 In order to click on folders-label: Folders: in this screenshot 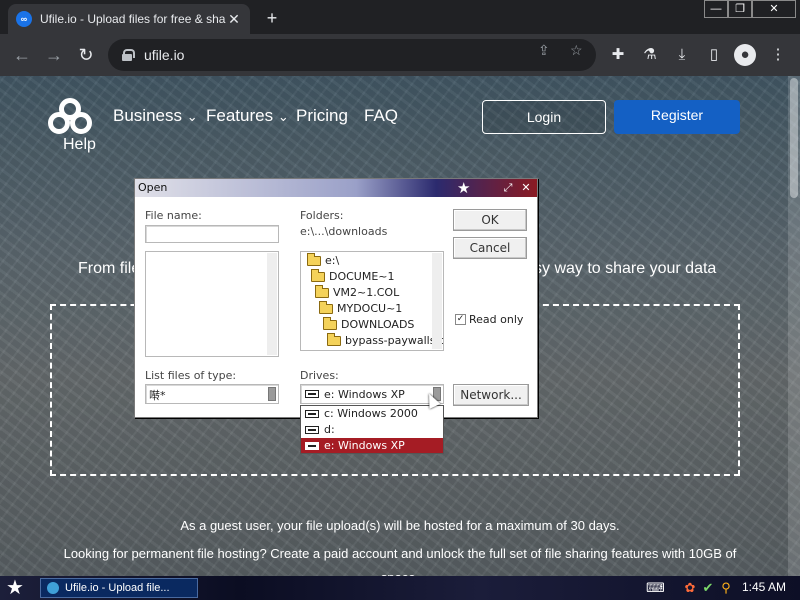, I will do `click(322, 215)`.